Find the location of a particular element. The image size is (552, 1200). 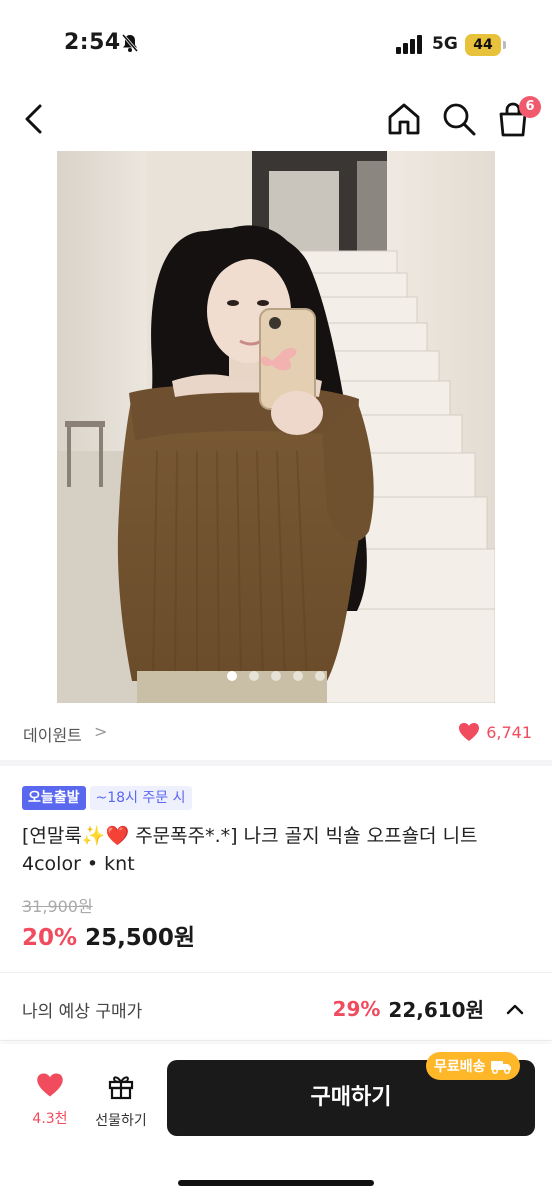

home-icon is located at coordinates (404, 119).